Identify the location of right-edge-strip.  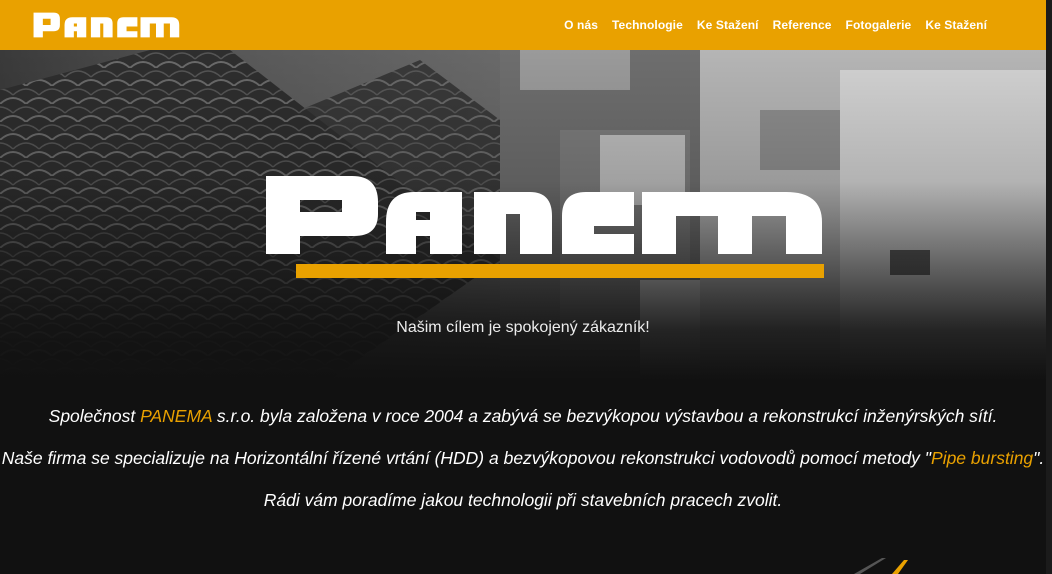
(1049, 287).